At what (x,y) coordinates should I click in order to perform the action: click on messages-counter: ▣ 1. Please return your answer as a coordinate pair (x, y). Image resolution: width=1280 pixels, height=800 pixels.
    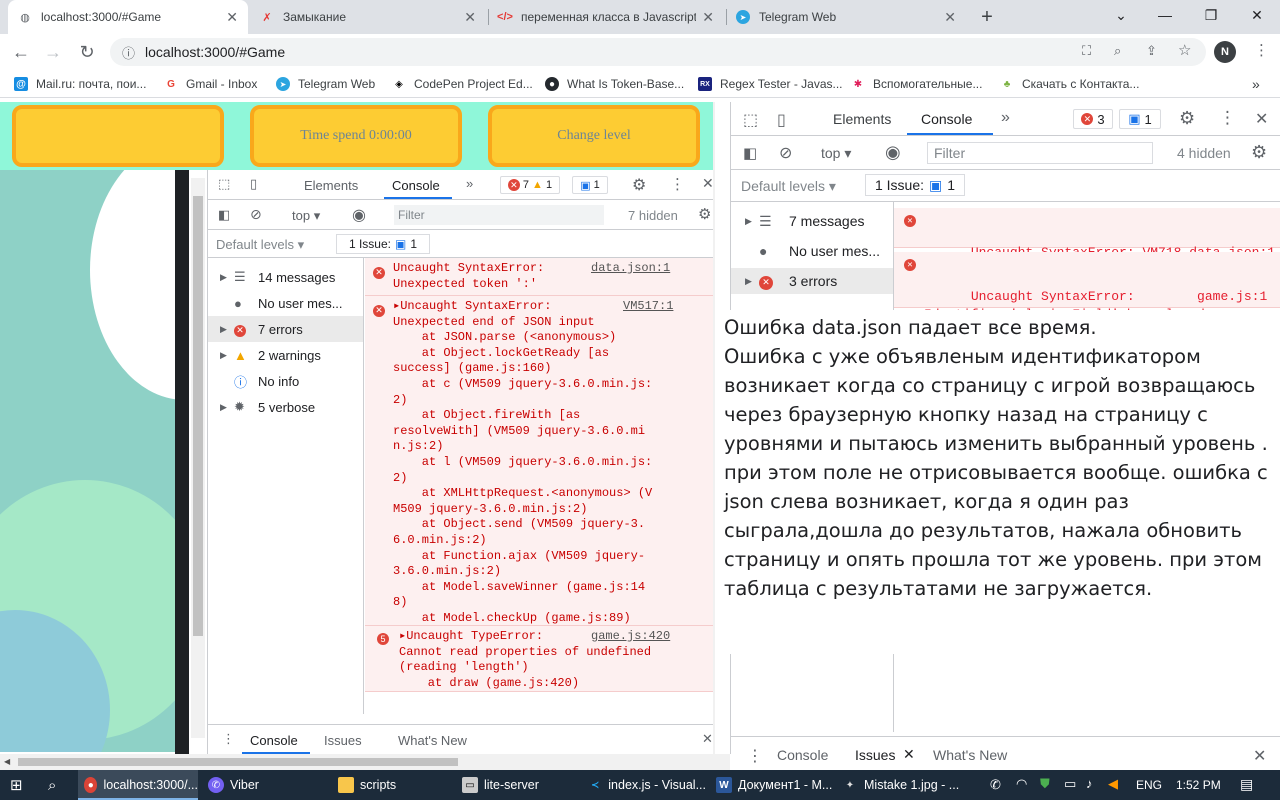
    Looking at the image, I should click on (1140, 119).